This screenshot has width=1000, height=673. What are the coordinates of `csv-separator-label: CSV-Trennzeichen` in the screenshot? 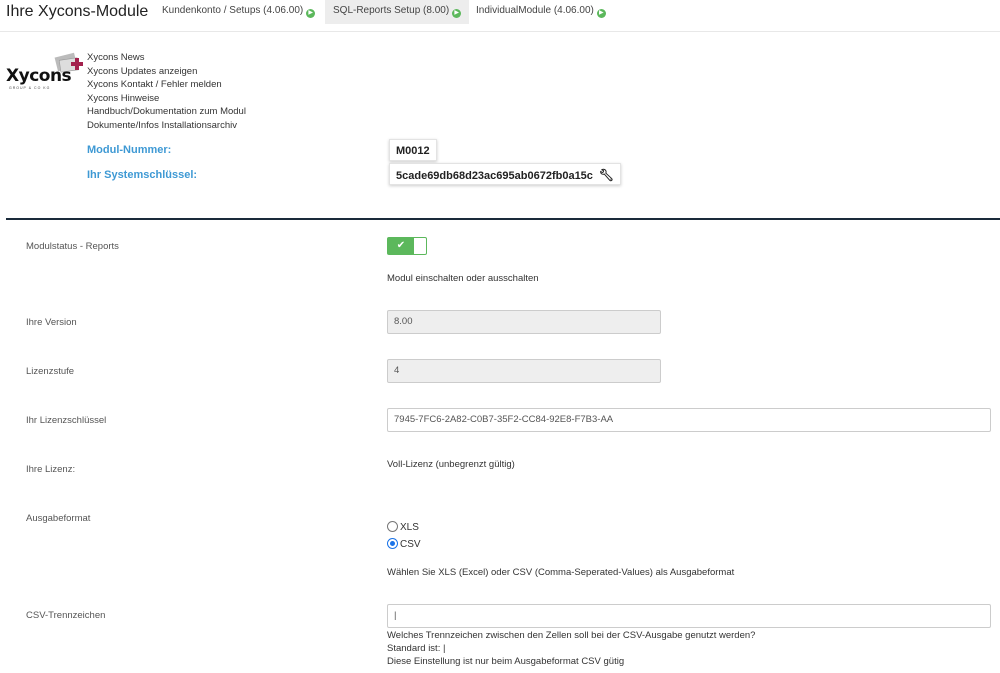 It's located at (66, 615).